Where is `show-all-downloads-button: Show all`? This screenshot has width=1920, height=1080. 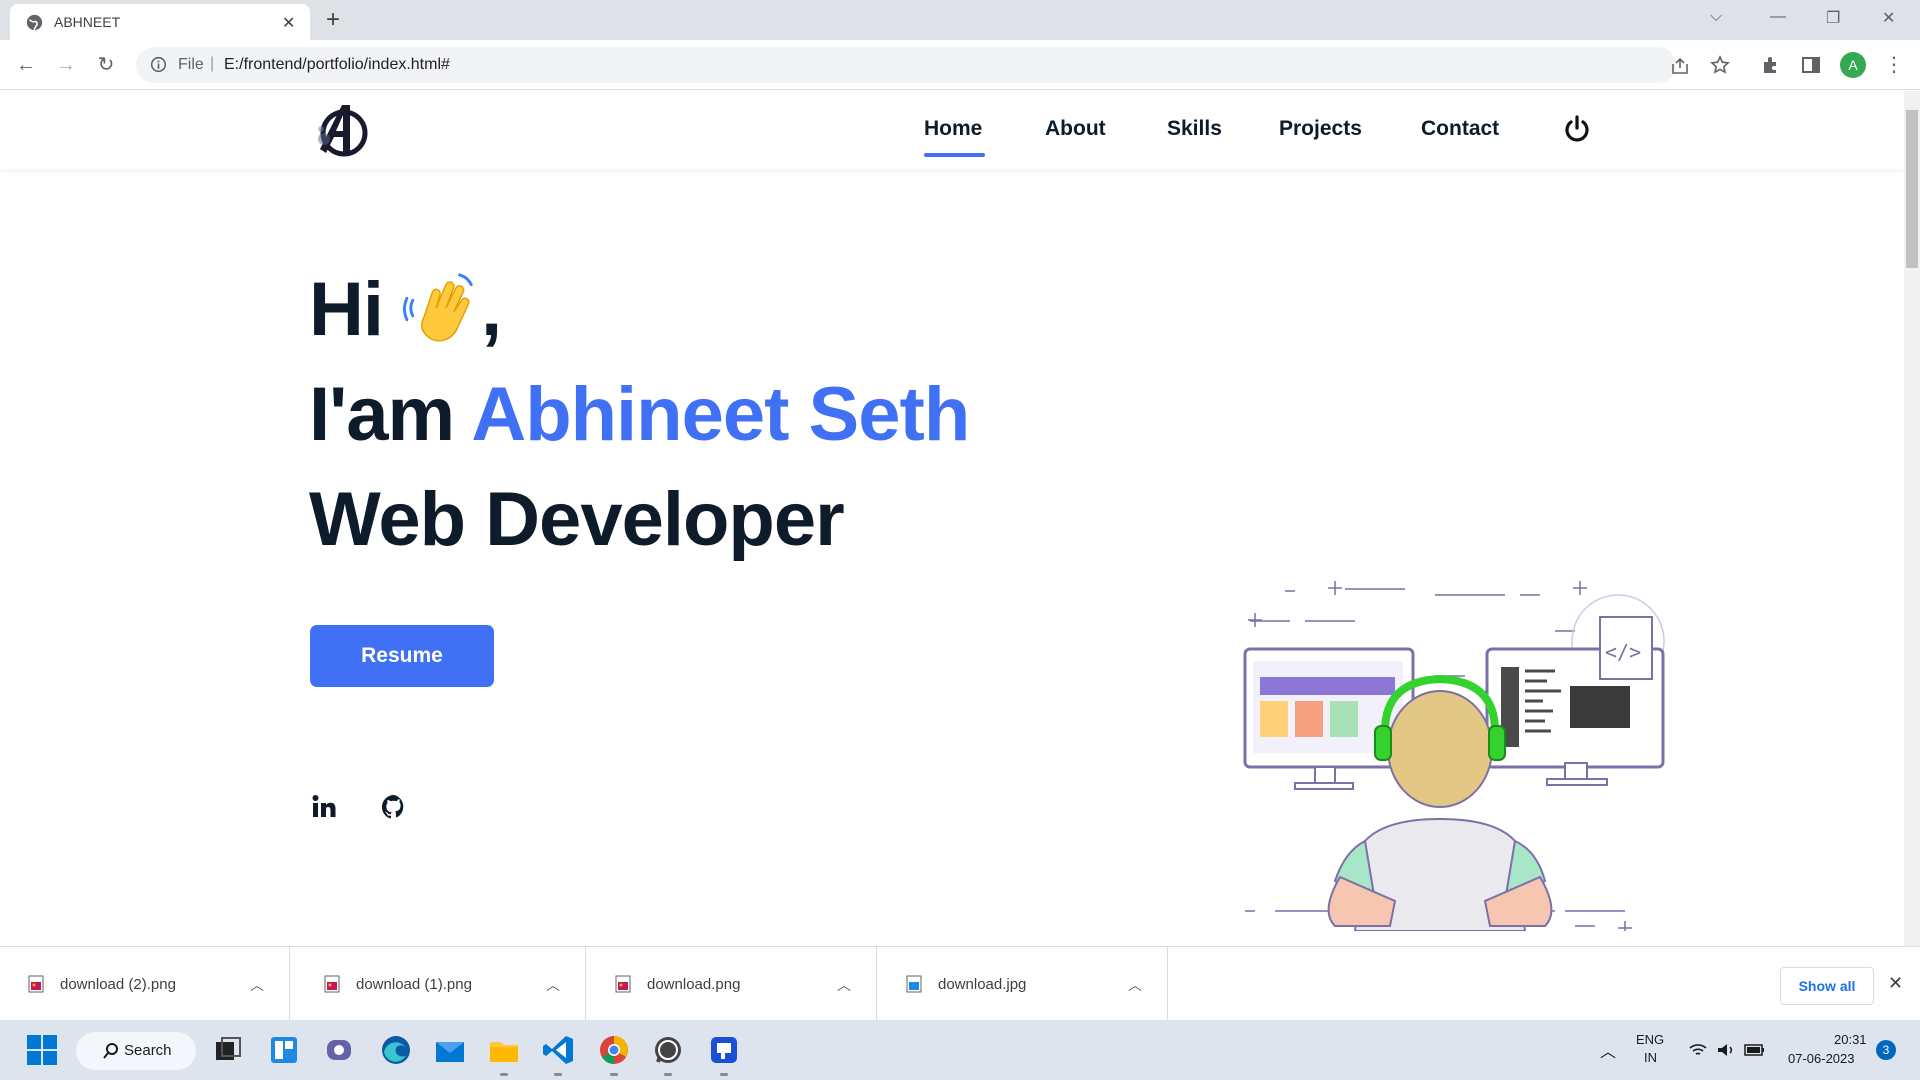
show-all-downloads-button: Show all is located at coordinates (1827, 986).